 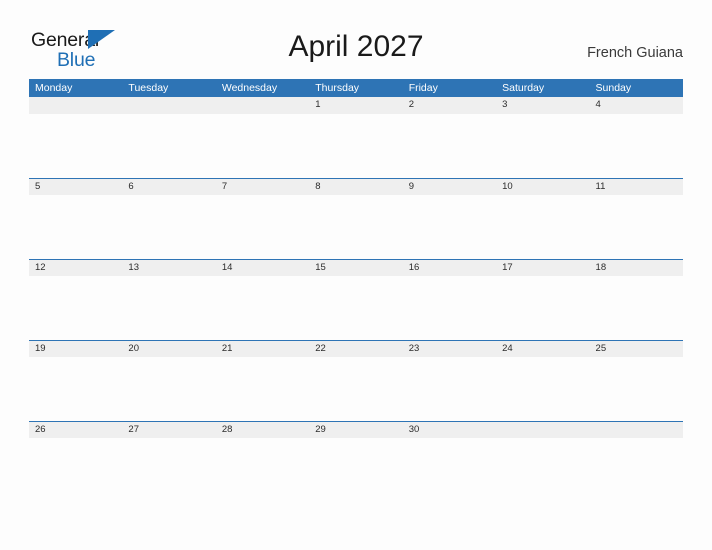 I want to click on day-cell-number: 3, so click(x=542, y=105).